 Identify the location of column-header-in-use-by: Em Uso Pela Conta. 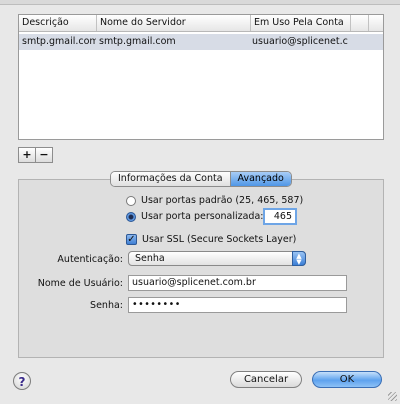
(301, 23).